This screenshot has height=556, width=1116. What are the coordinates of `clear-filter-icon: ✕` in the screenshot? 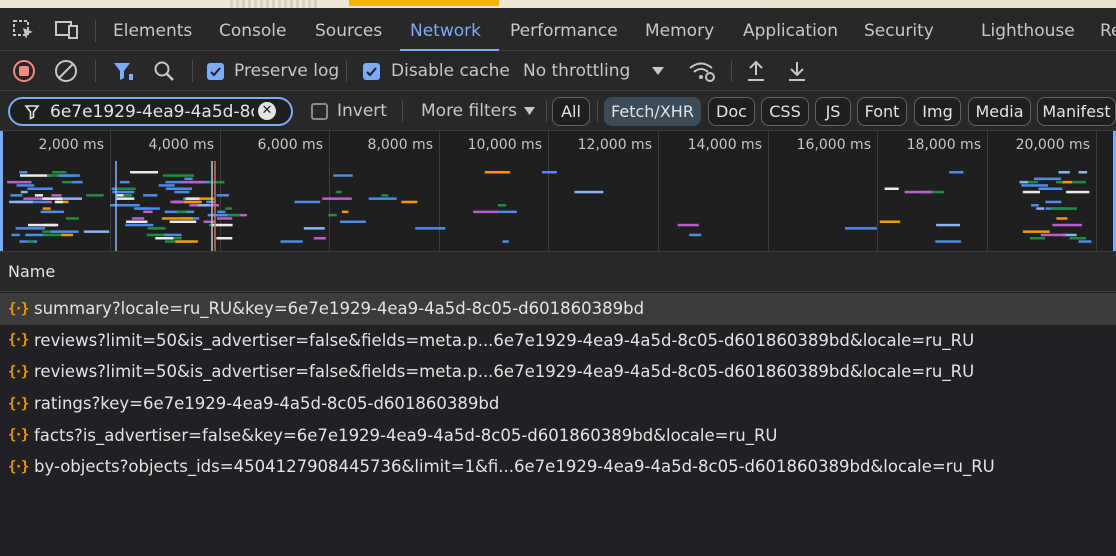 It's located at (267, 111).